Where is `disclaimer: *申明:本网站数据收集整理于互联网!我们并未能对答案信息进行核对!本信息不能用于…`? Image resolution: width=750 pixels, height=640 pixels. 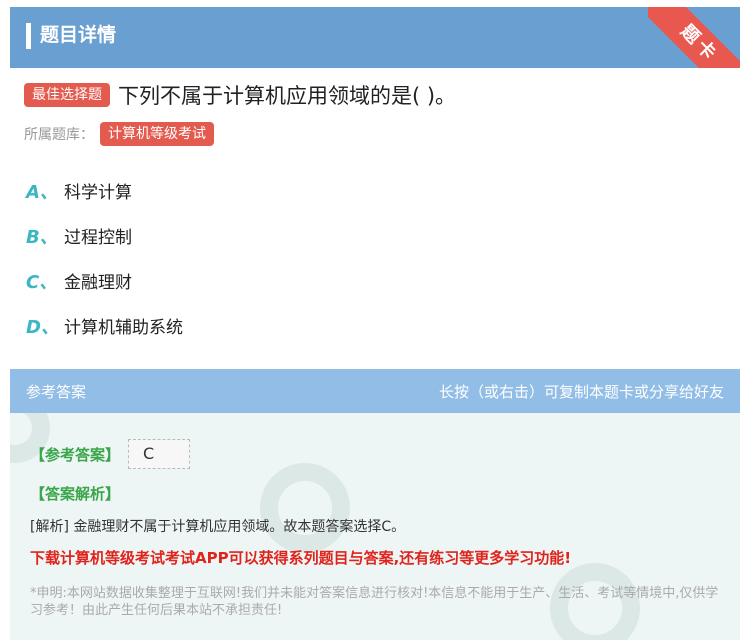 disclaimer: *申明:本网站数据收集整理于互联网!我们并未能对答案信息进行核对!本信息不能用于… is located at coordinates (374, 602).